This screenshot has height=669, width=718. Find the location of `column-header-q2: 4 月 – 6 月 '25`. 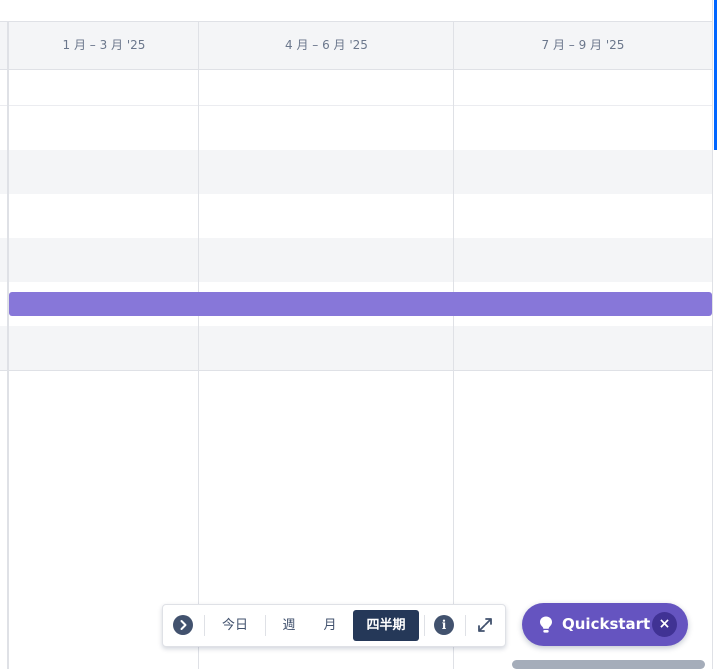

column-header-q2: 4 月 – 6 月 '25 is located at coordinates (326, 45).